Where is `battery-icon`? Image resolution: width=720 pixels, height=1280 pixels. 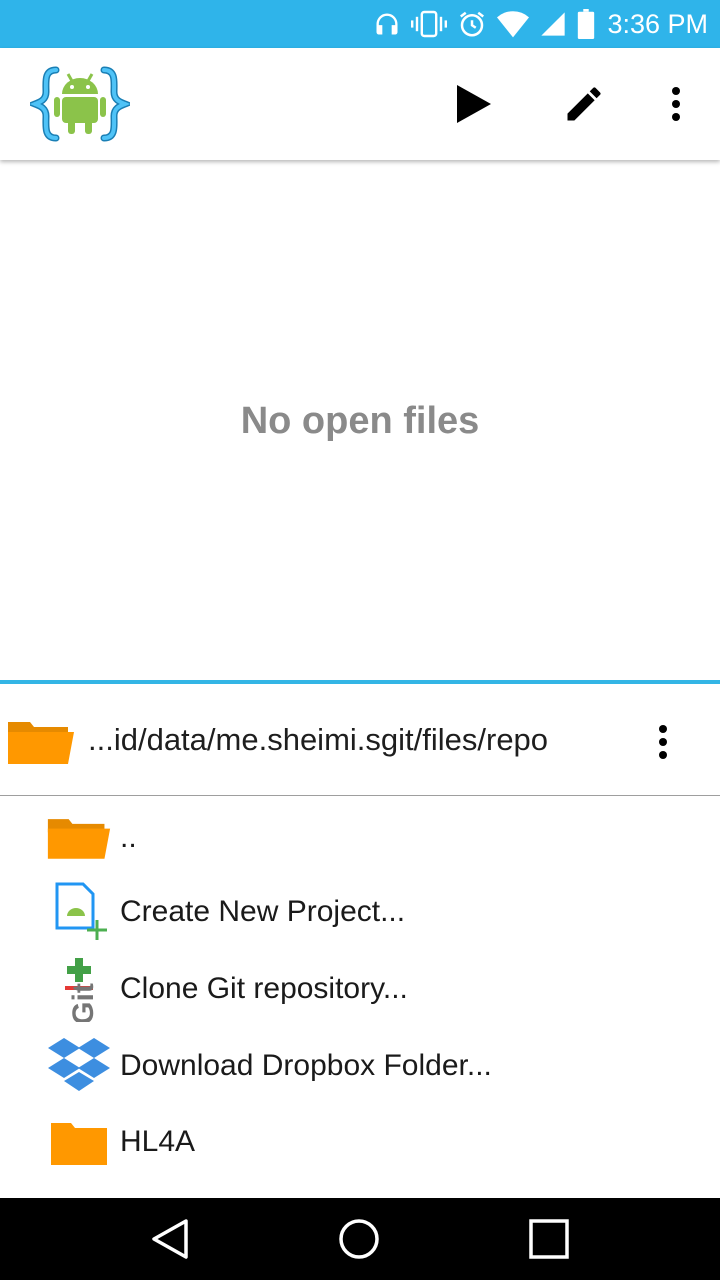 battery-icon is located at coordinates (586, 24).